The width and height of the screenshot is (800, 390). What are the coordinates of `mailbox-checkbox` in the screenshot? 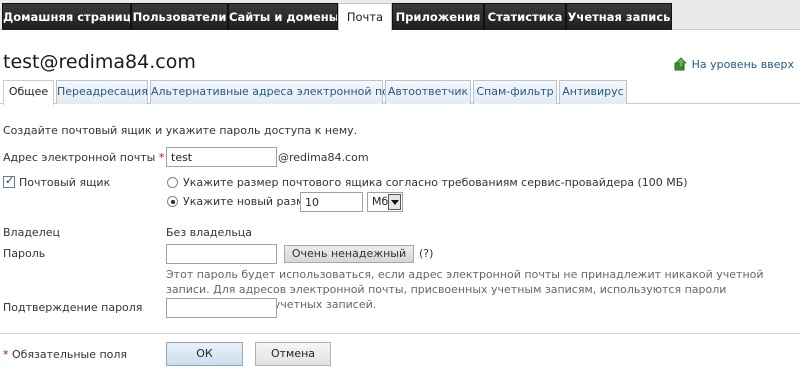 It's located at (9, 181).